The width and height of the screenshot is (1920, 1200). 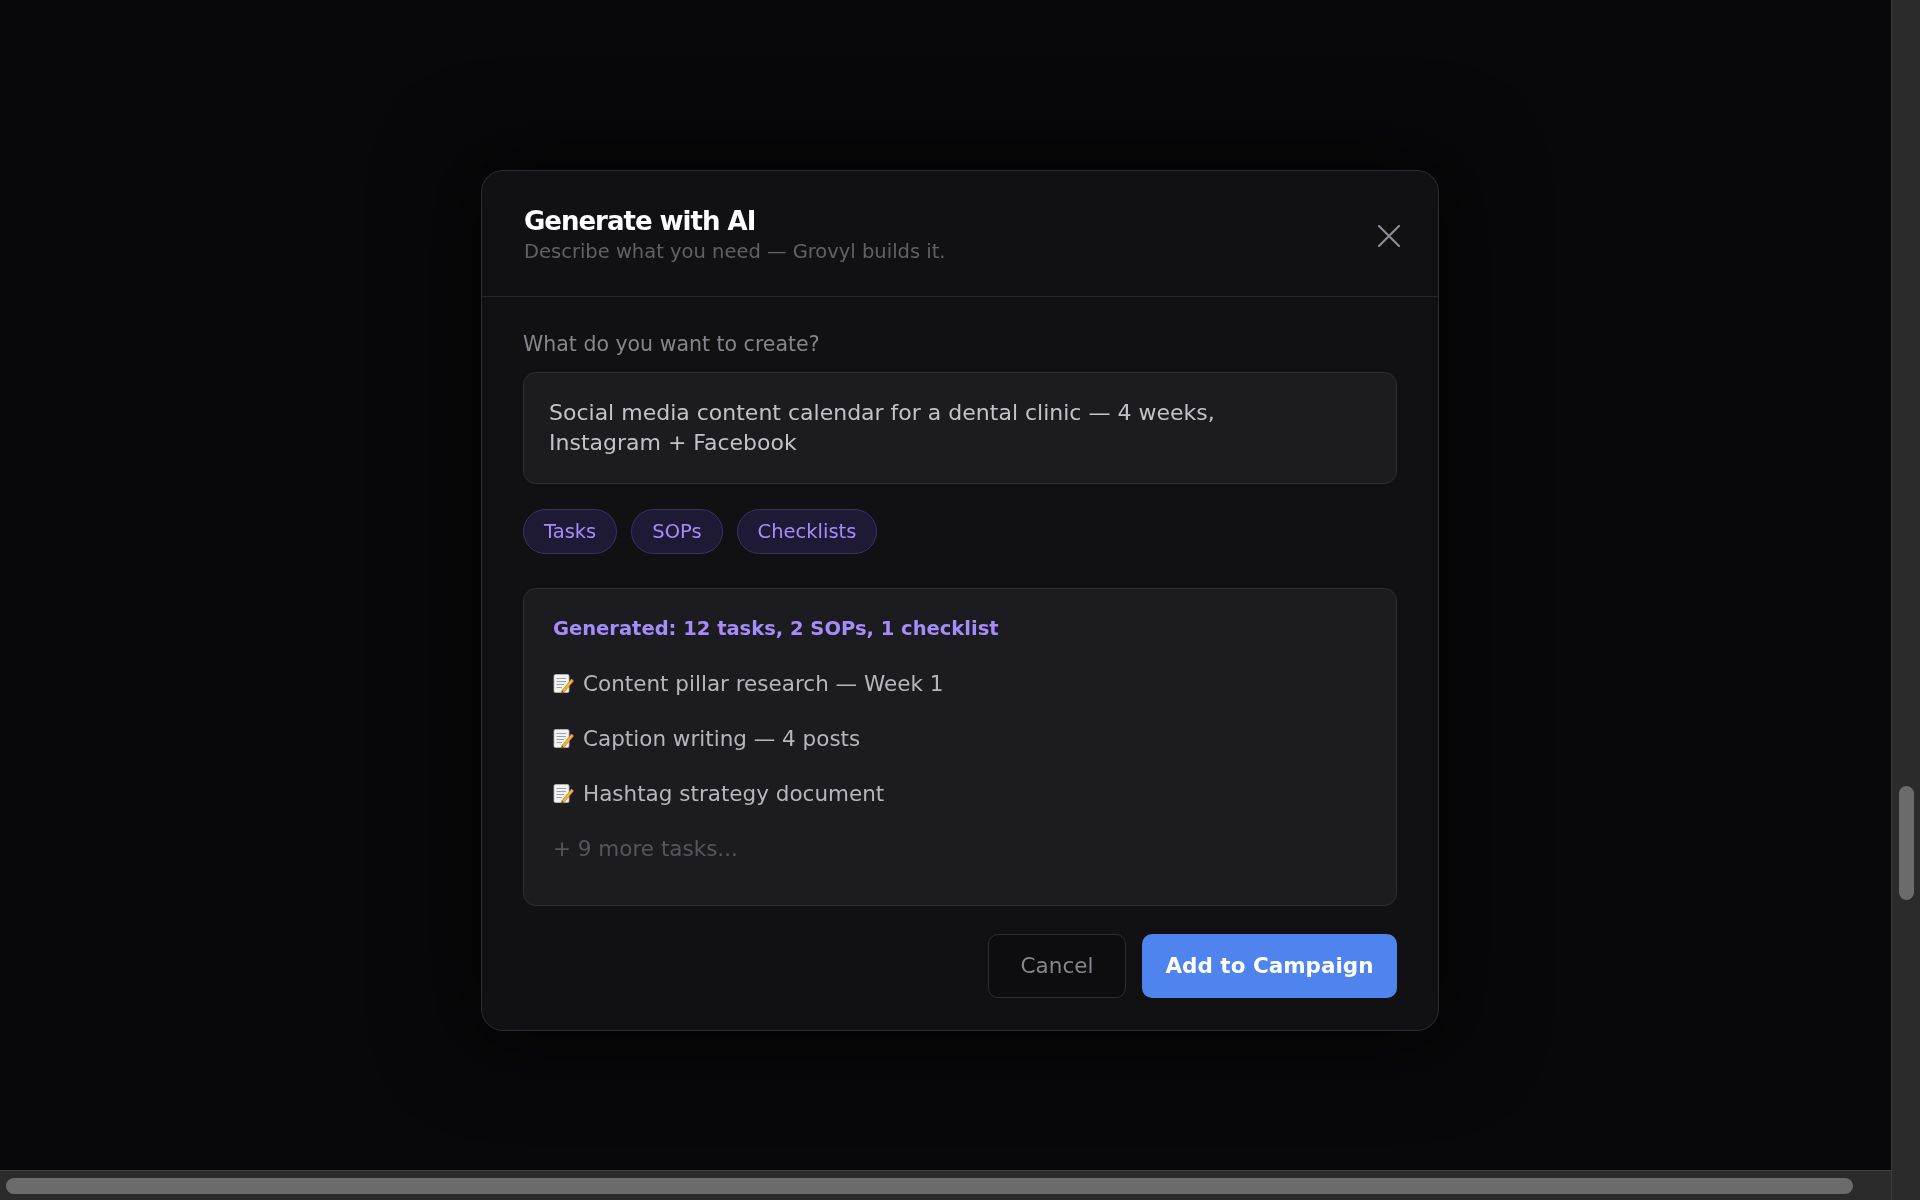 What do you see at coordinates (807, 531) in the screenshot?
I see `type-chip: Checklists` at bounding box center [807, 531].